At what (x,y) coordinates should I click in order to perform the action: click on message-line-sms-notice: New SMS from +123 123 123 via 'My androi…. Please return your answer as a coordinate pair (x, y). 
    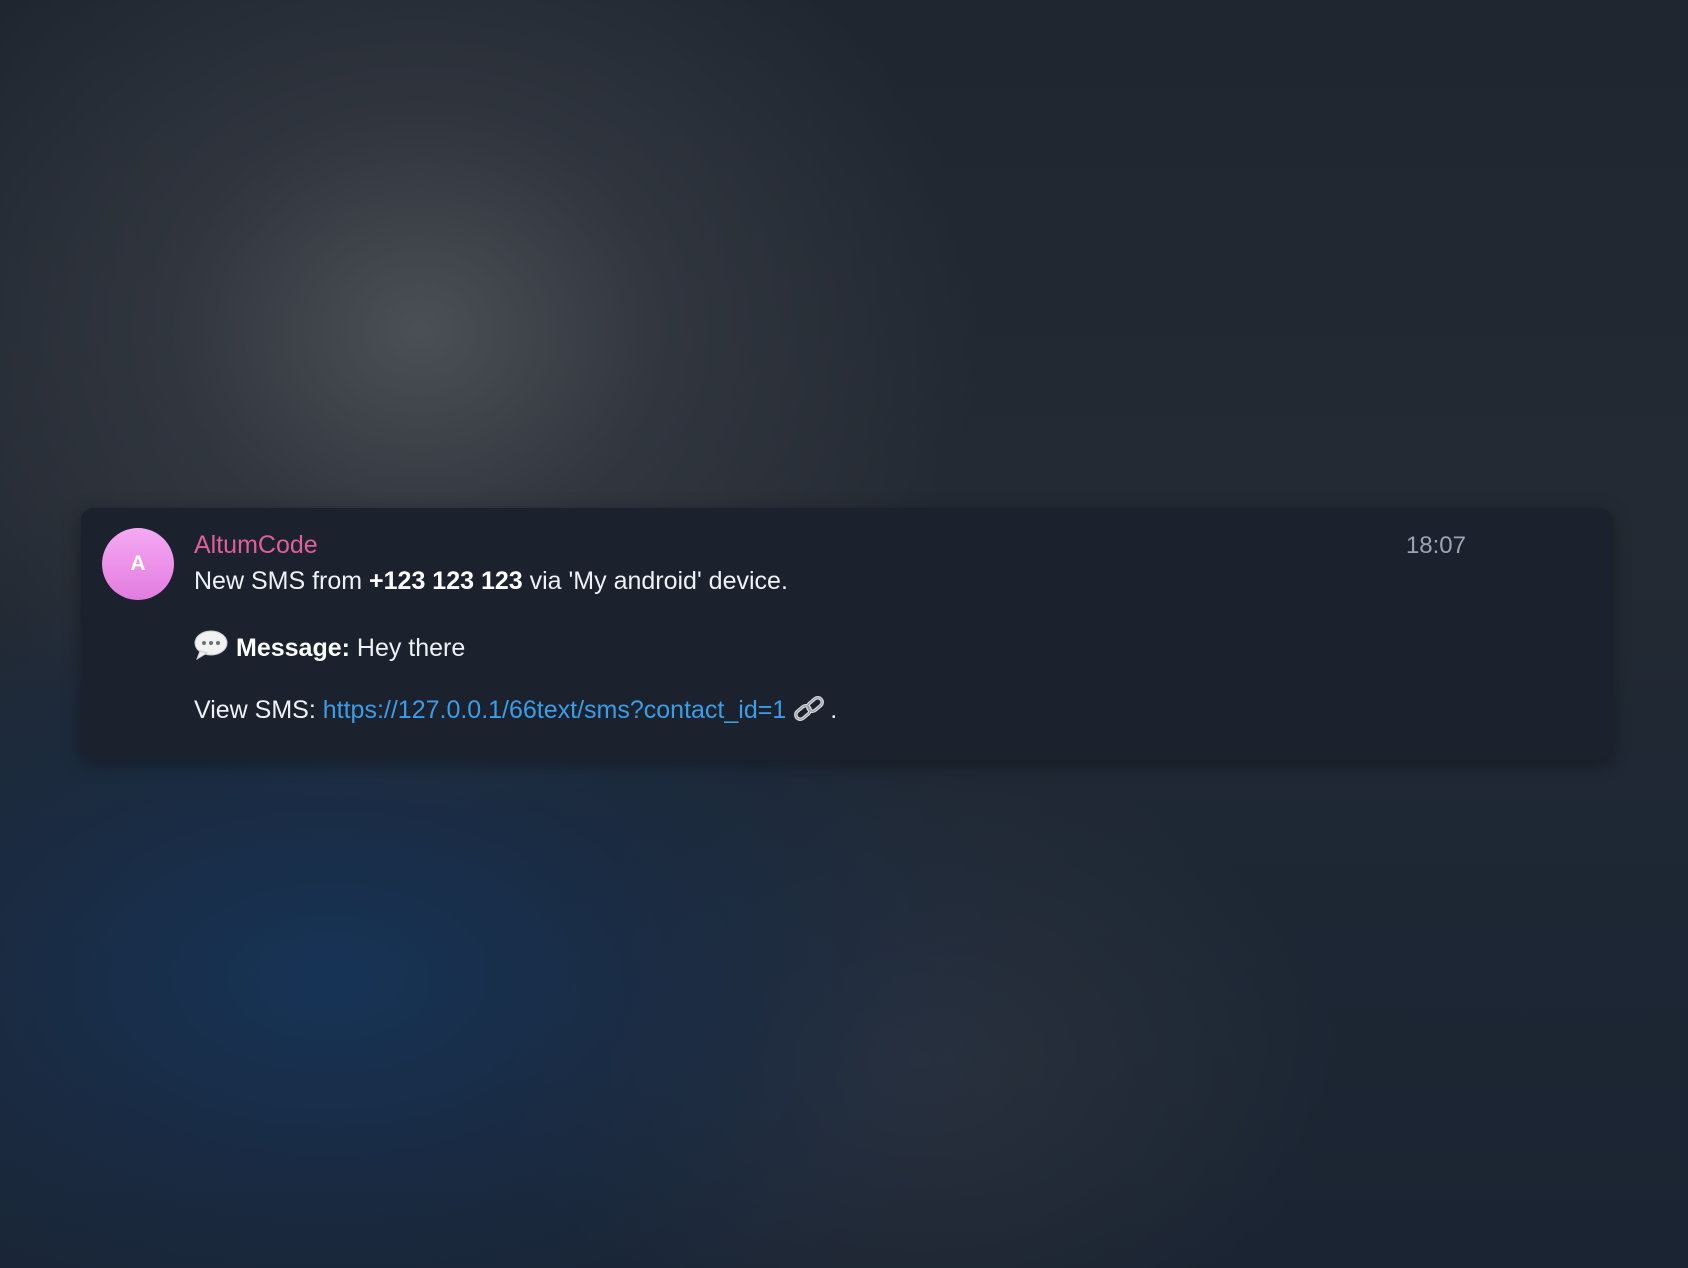
    Looking at the image, I should click on (491, 581).